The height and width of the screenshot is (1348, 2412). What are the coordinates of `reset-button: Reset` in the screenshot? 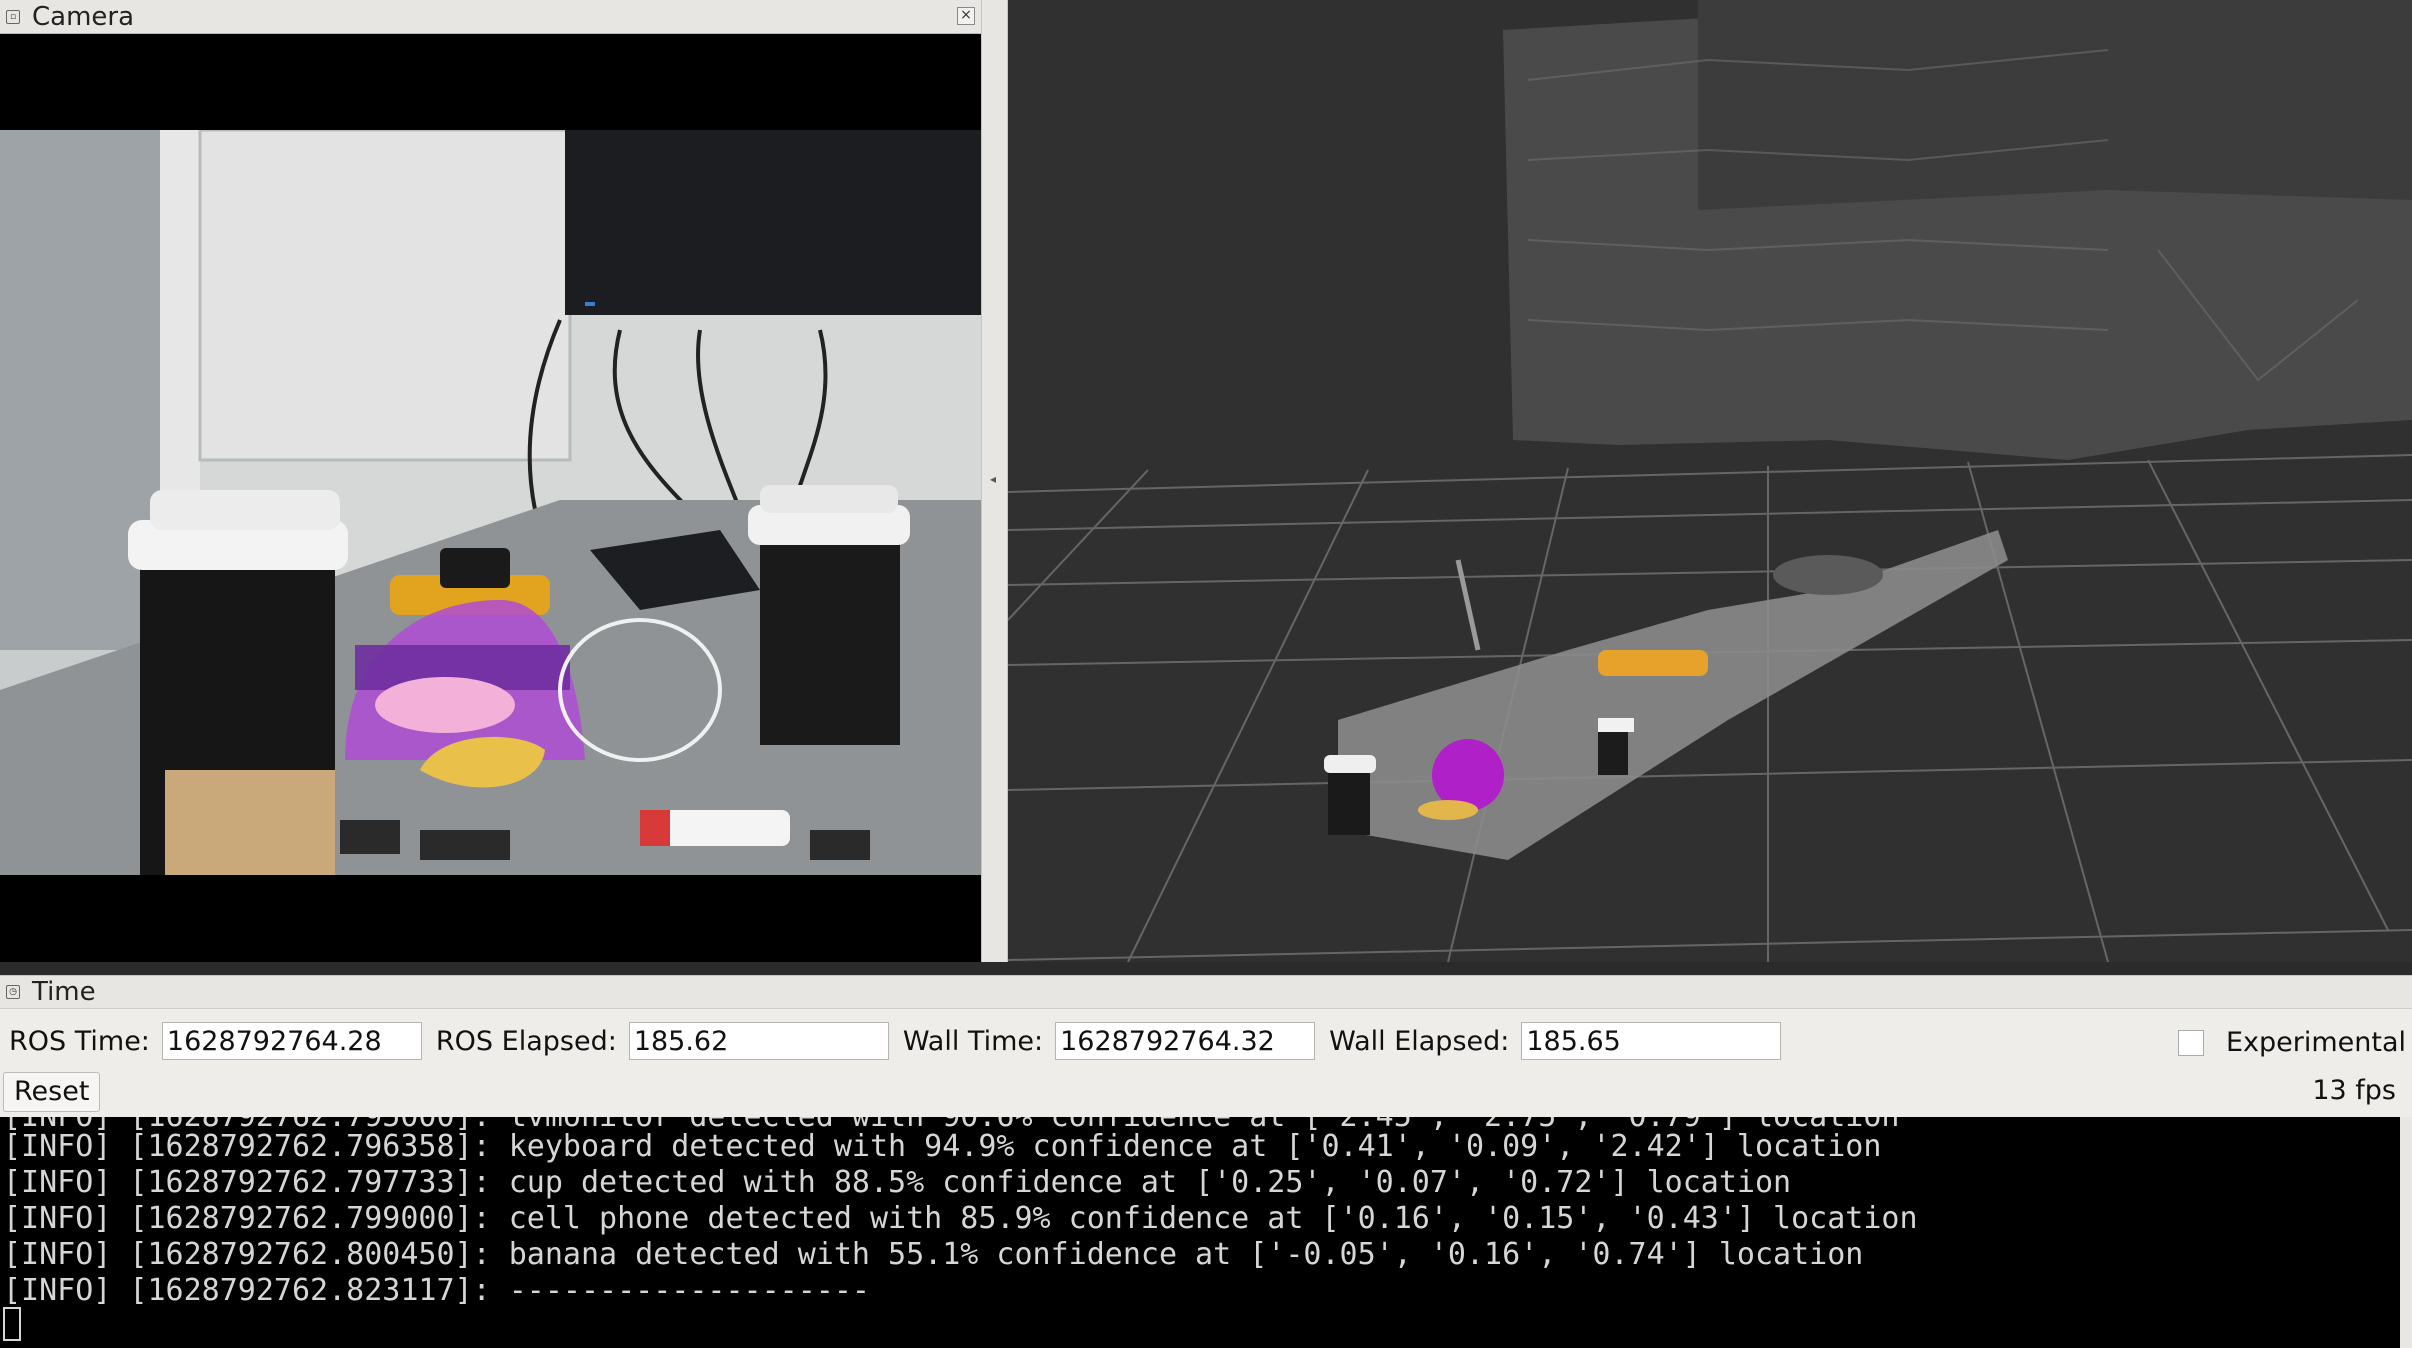 It's located at (52, 1092).